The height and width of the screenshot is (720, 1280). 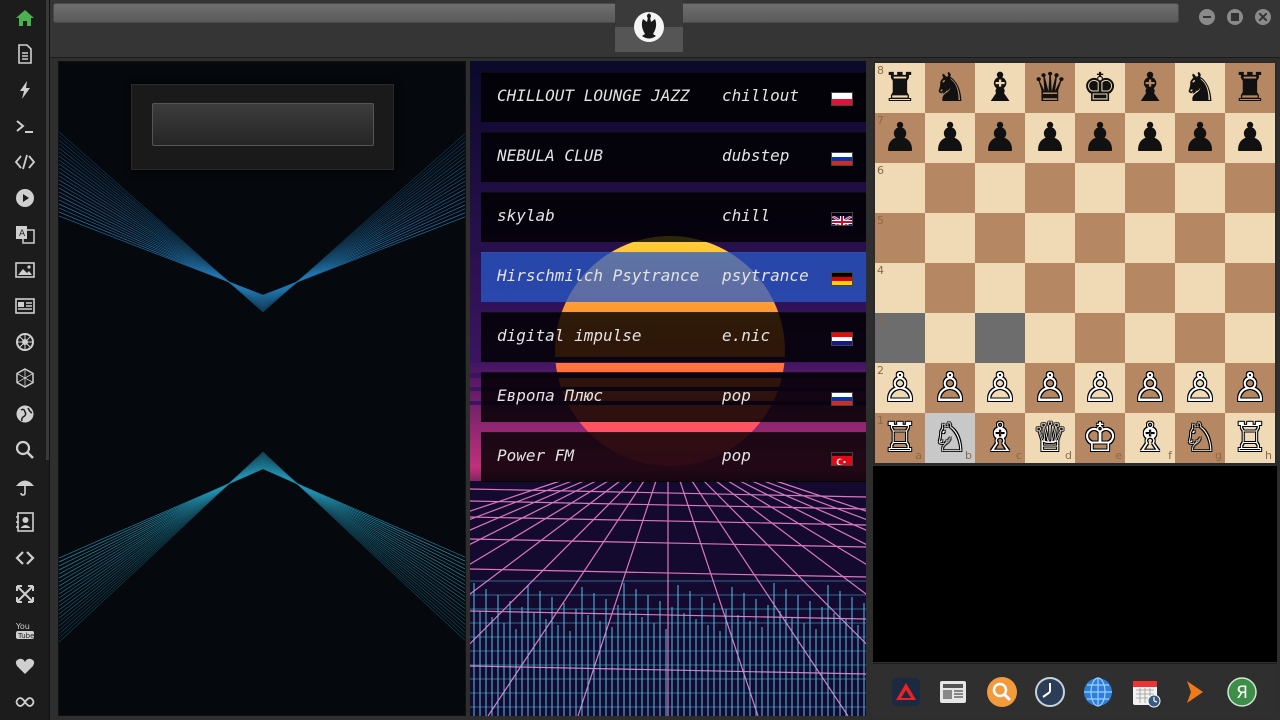 I want to click on square-g7: ♟, so click(x=1200, y=138).